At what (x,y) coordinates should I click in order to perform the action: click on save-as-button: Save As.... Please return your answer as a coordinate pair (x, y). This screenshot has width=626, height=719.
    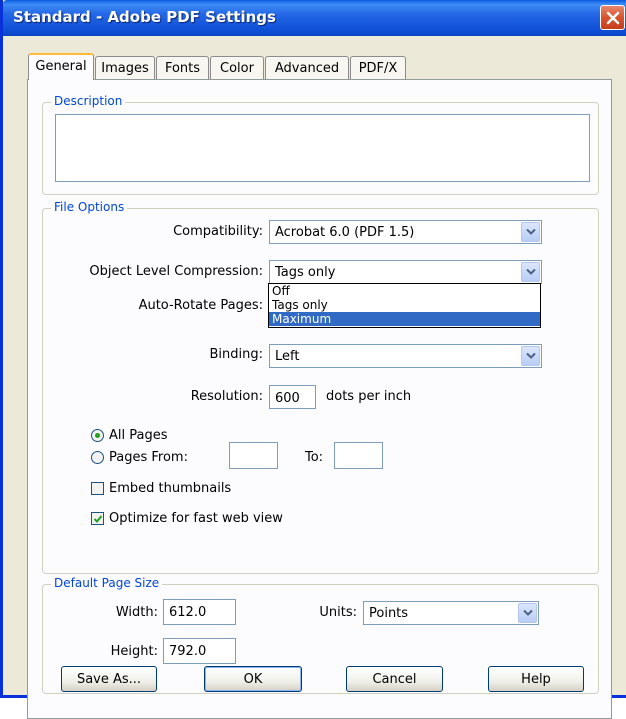
    Looking at the image, I should click on (109, 679).